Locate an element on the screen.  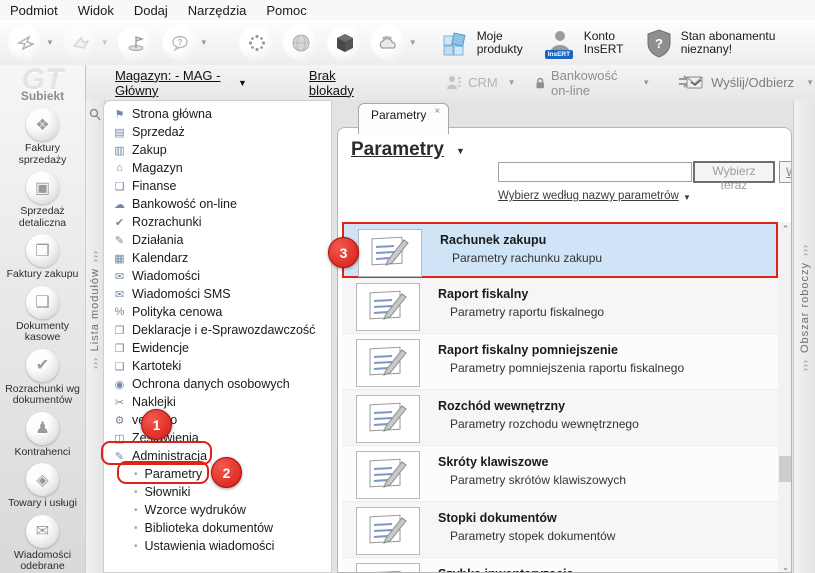
tree-item-rozrachunki: ✔ Rozrachunki is located at coordinates (217, 222).